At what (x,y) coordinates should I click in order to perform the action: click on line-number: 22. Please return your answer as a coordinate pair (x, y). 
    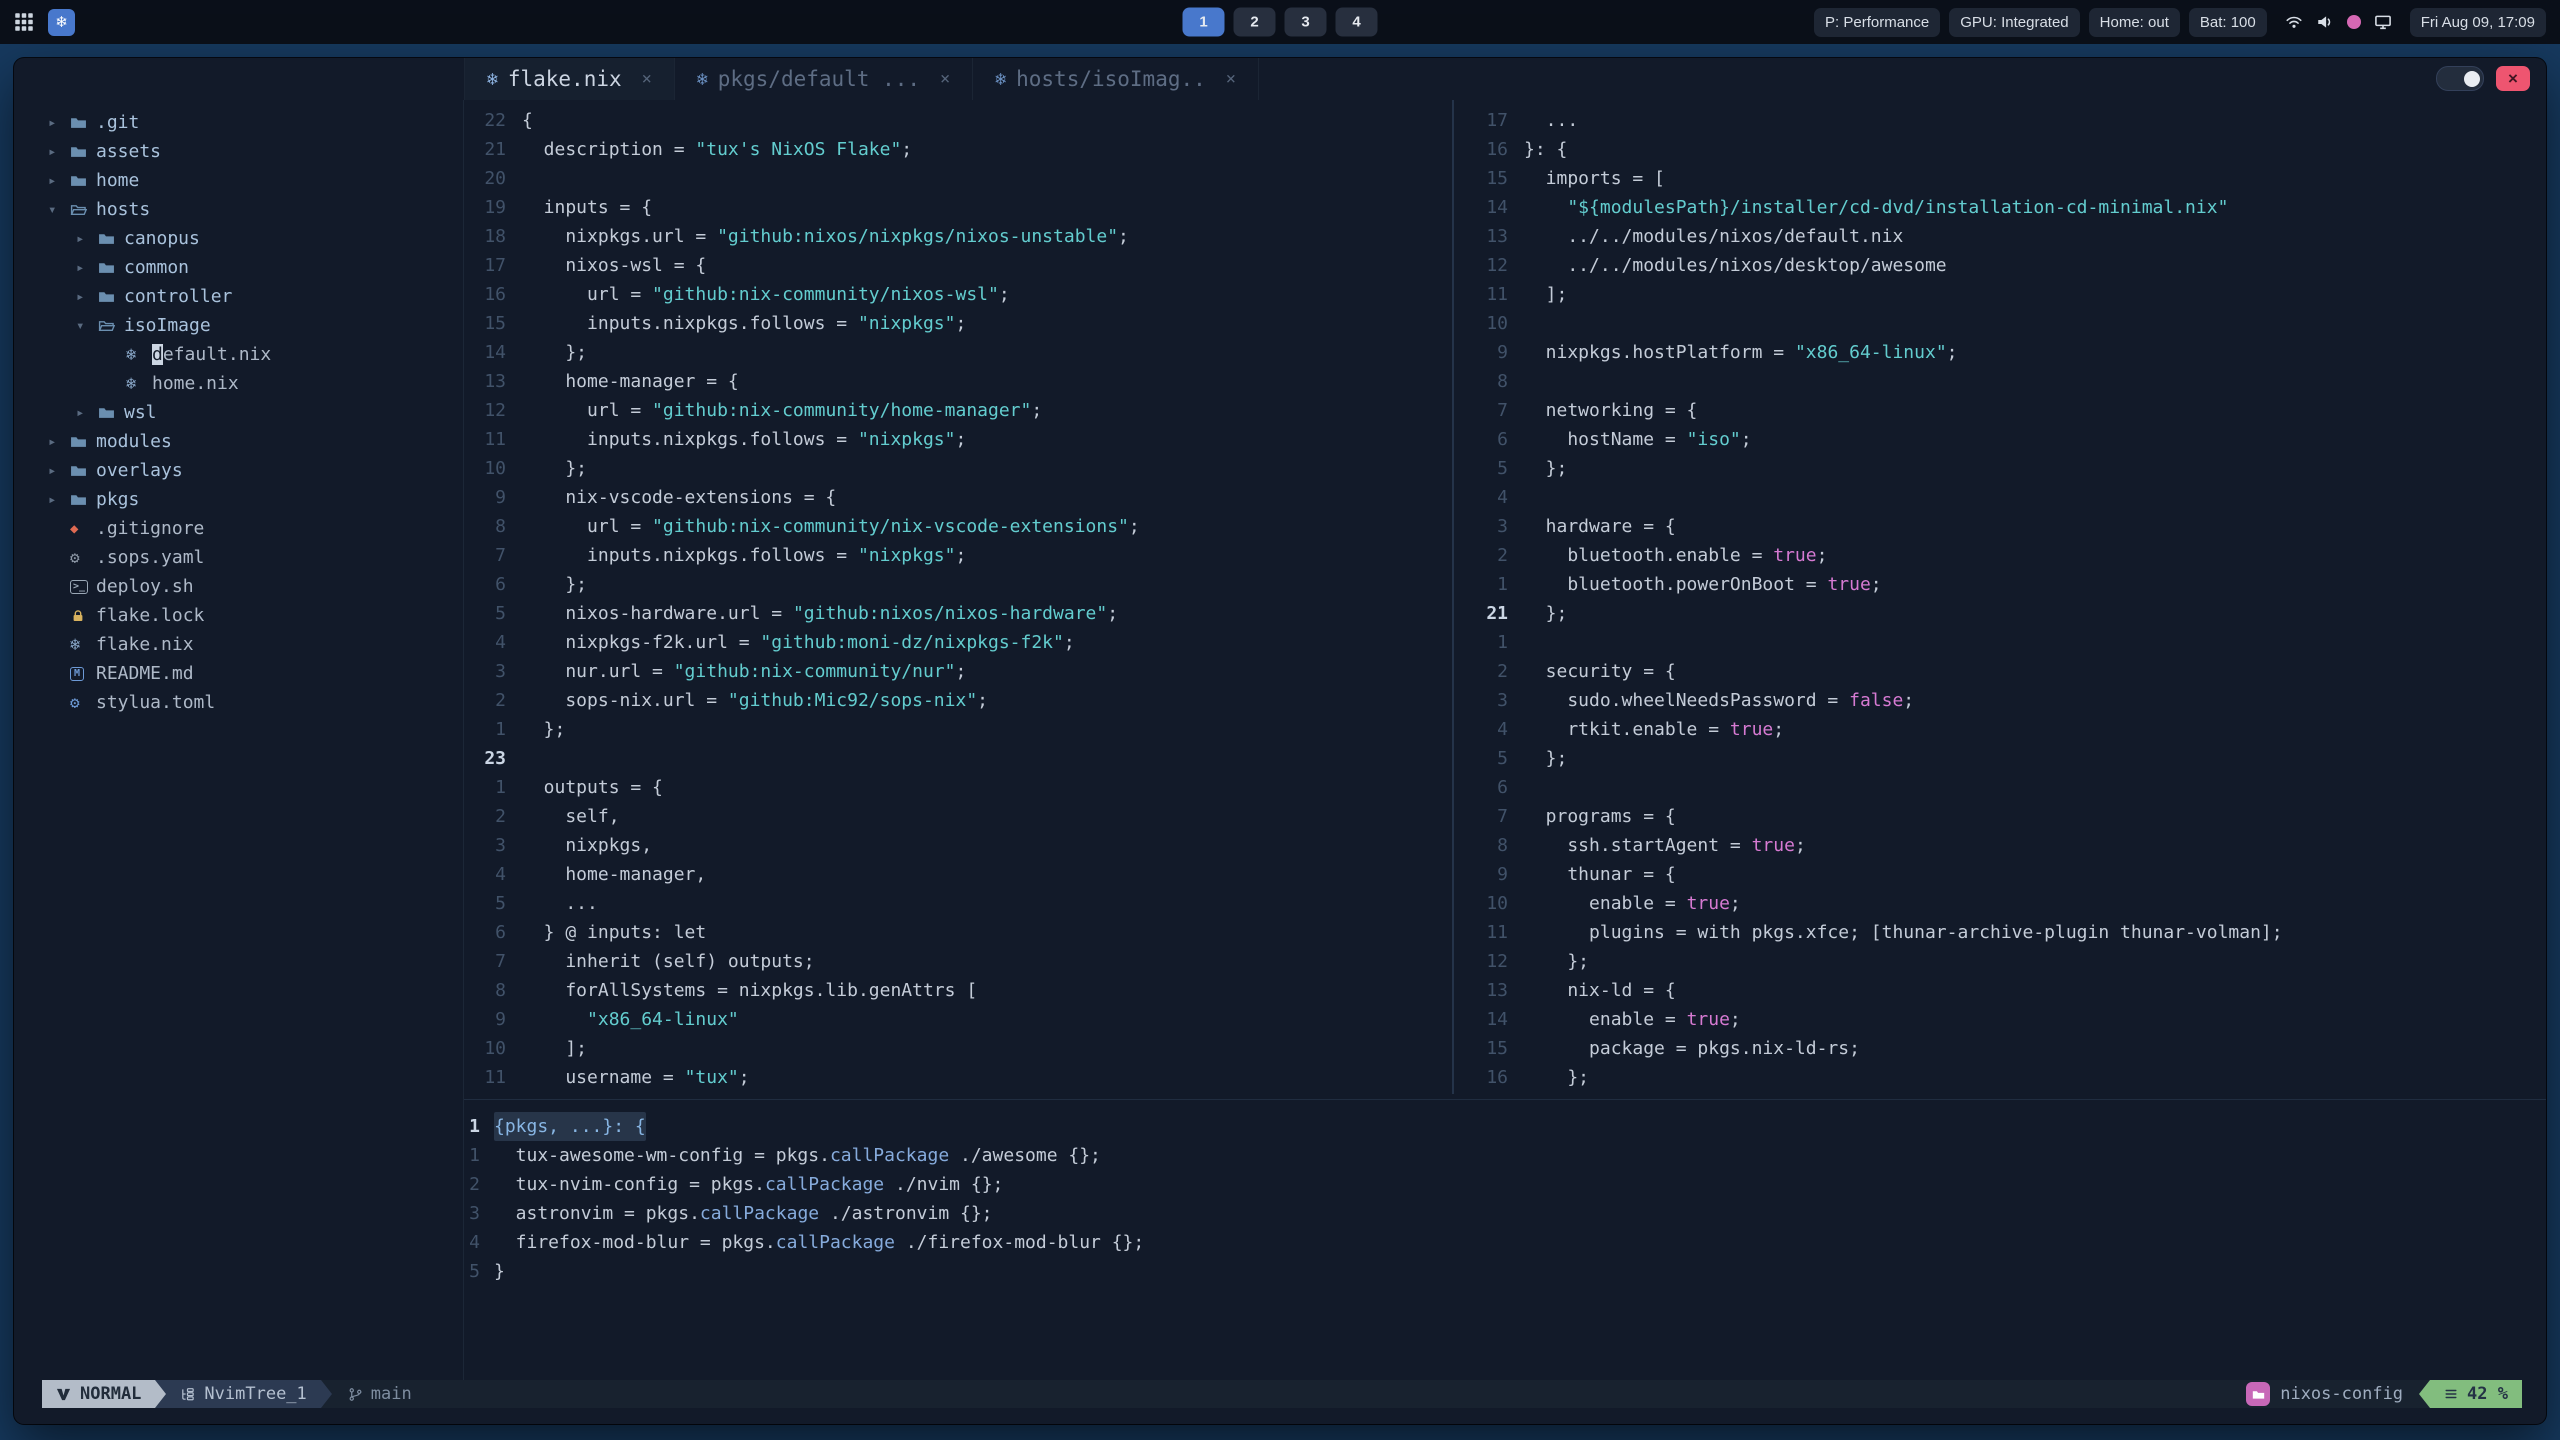
    Looking at the image, I should click on (495, 120).